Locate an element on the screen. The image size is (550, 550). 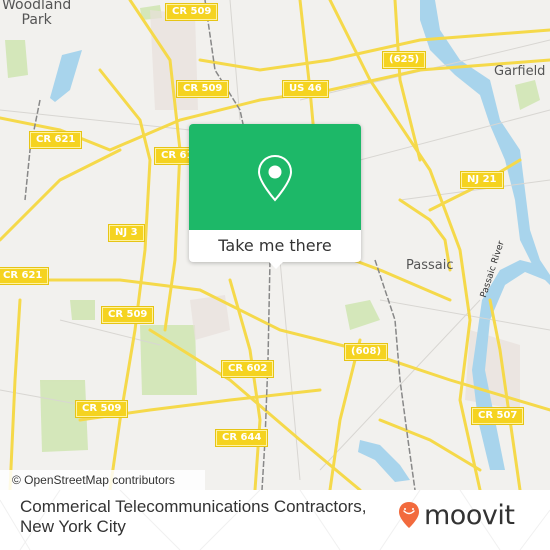
place-label-woodland-park: Woodland Park is located at coordinates (36, 14).